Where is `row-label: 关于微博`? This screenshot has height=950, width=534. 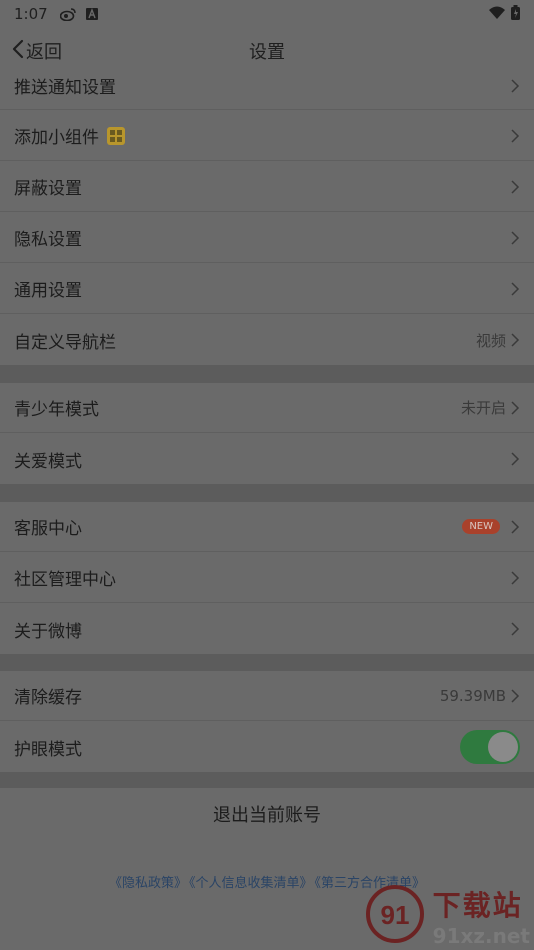 row-label: 关于微博 is located at coordinates (48, 631).